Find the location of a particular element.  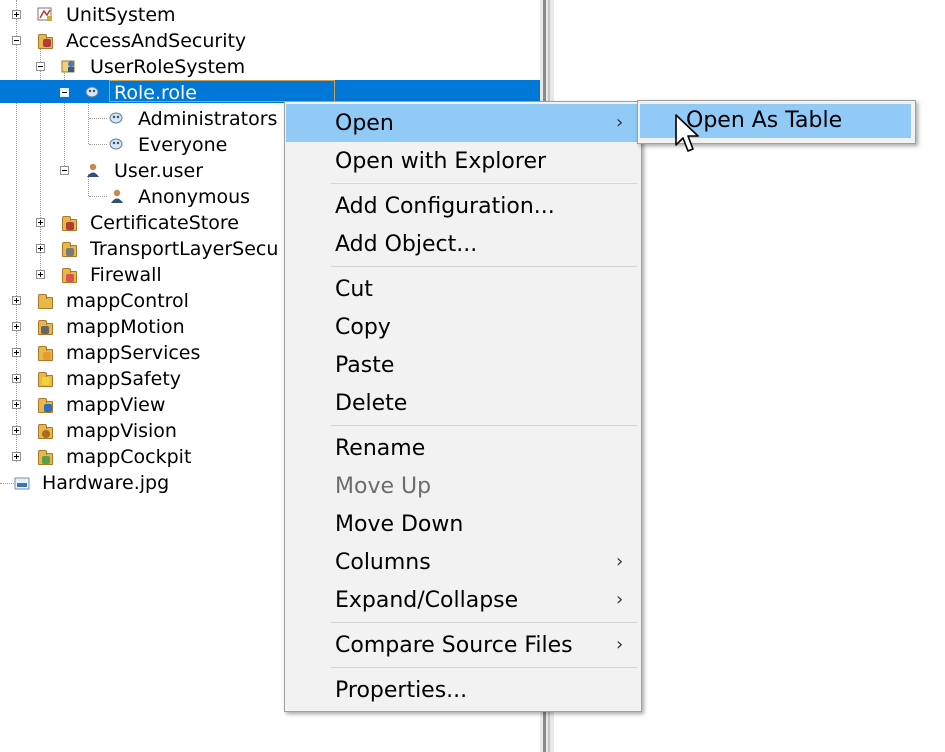

tree-item-label: TransportLayerSecu is located at coordinates (184, 249).